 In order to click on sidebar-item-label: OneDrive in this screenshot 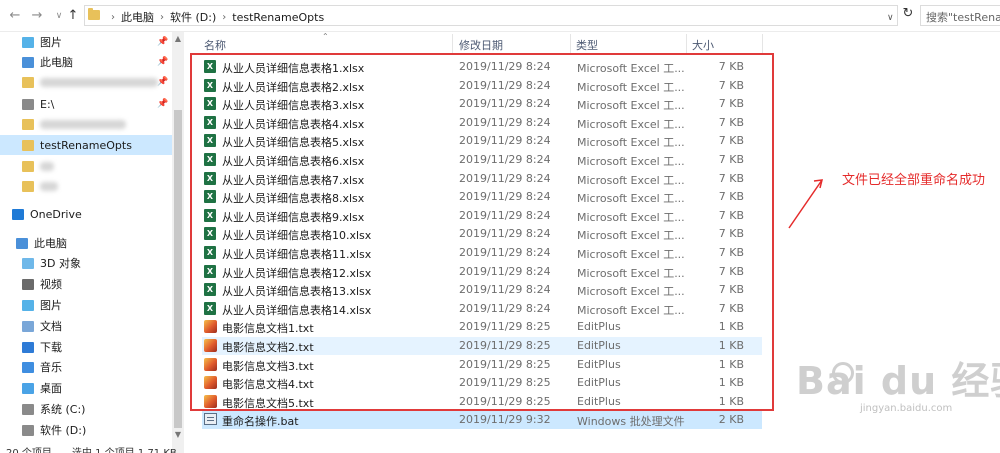, I will do `click(56, 214)`.